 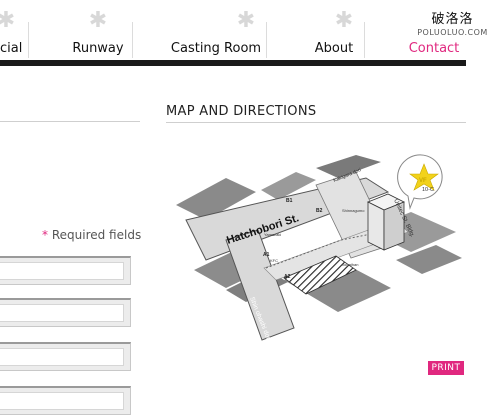 I want to click on nav-item-label: Runway, so click(x=98, y=48).